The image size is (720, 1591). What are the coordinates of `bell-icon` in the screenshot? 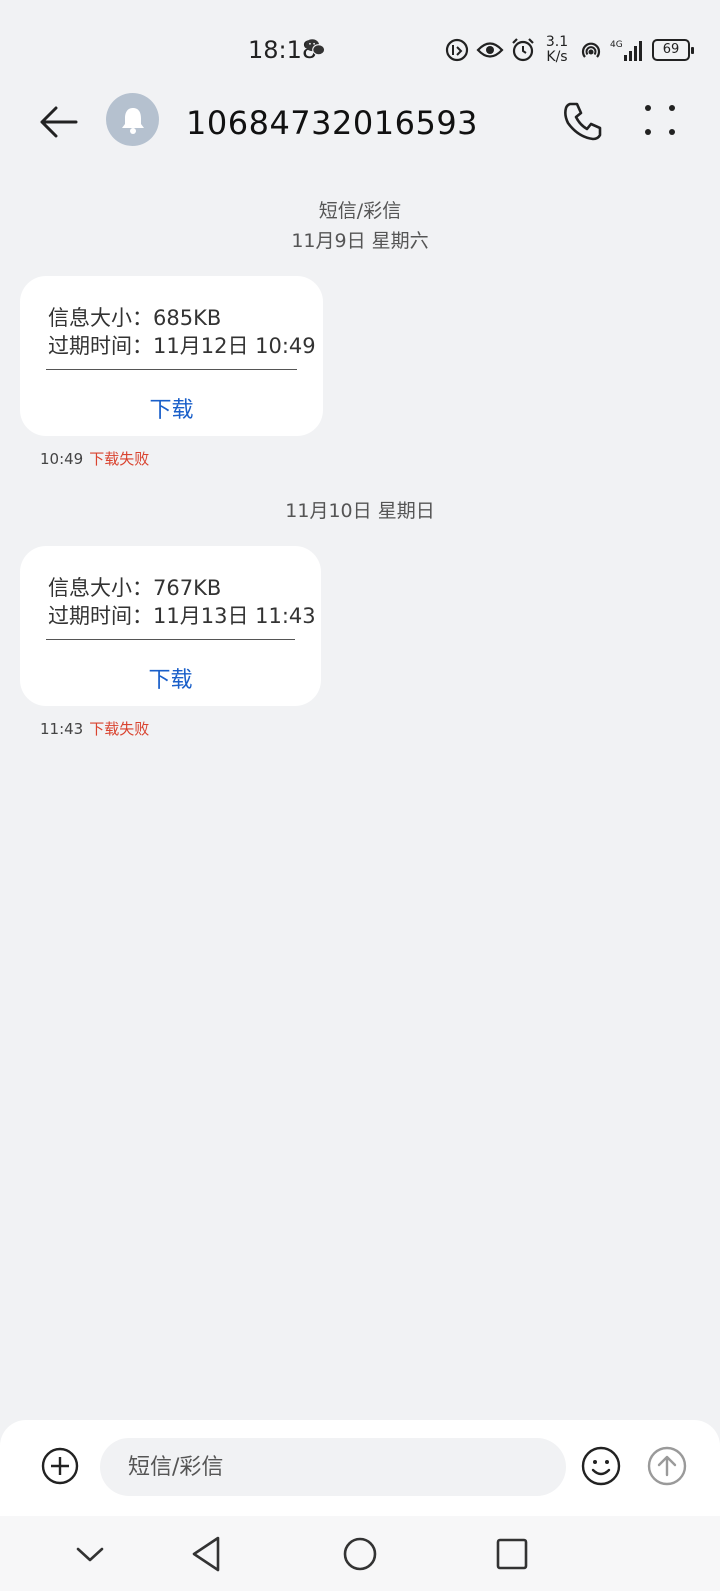 It's located at (132, 120).